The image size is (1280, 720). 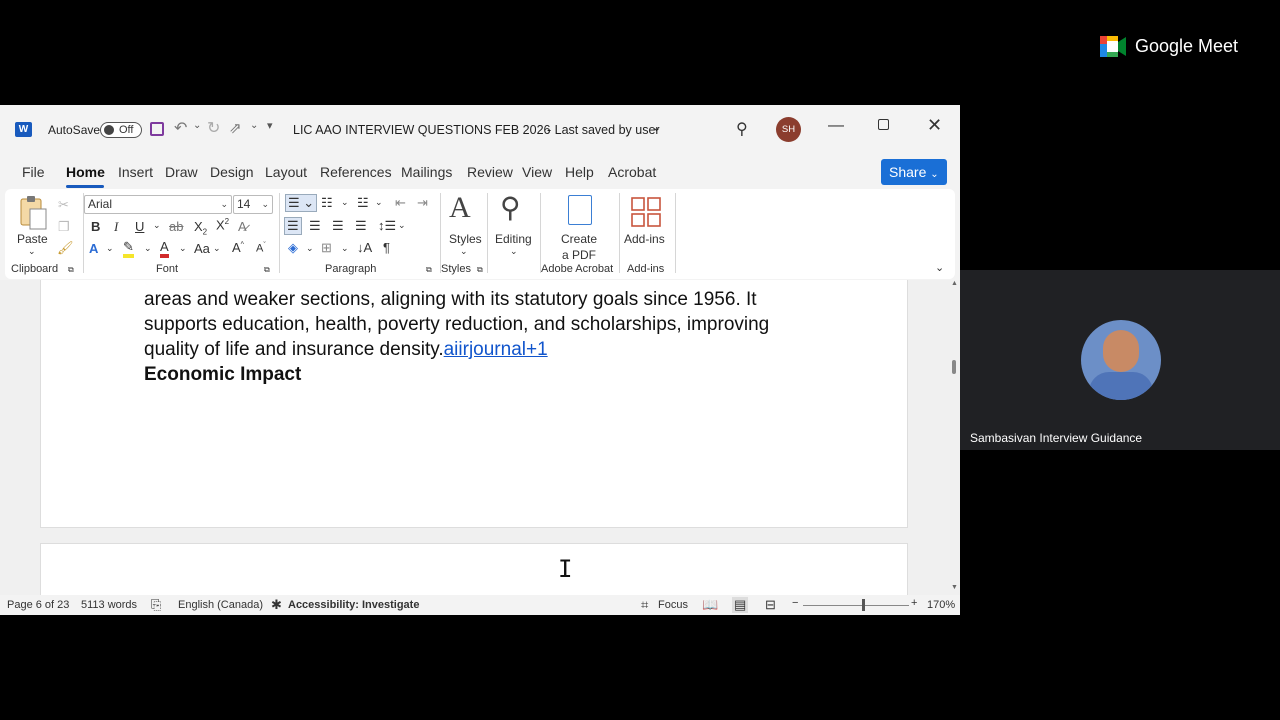 I want to click on collapse-ribbon-icon: ⌄, so click(x=939, y=267).